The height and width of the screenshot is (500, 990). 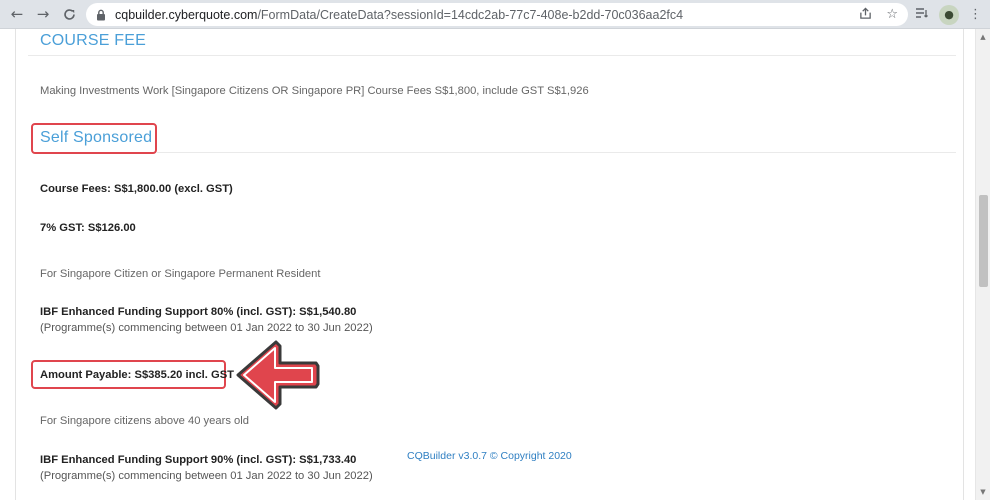 I want to click on lock-icon, so click(x=101, y=15).